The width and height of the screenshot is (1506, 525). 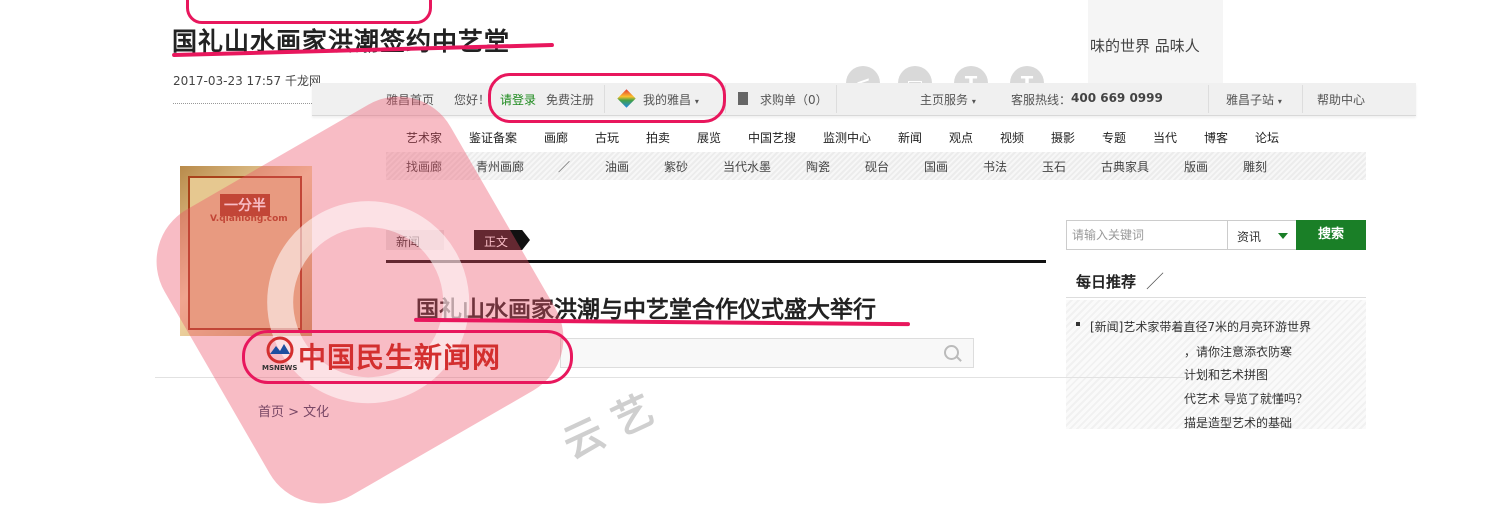 I want to click on help-center-link: 帮助中心, so click(x=1341, y=99).